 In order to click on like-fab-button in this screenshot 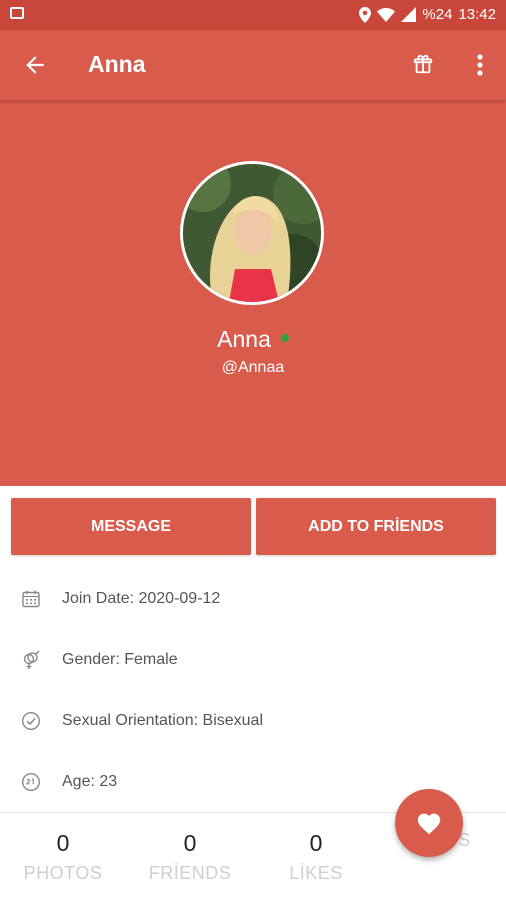, I will do `click(429, 823)`.